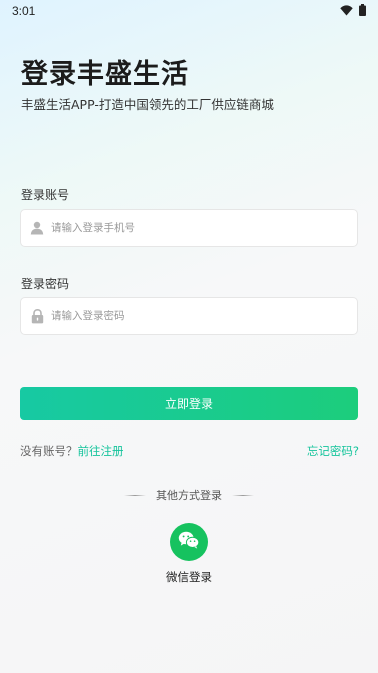 The width and height of the screenshot is (378, 673). I want to click on password-input, so click(204, 316).